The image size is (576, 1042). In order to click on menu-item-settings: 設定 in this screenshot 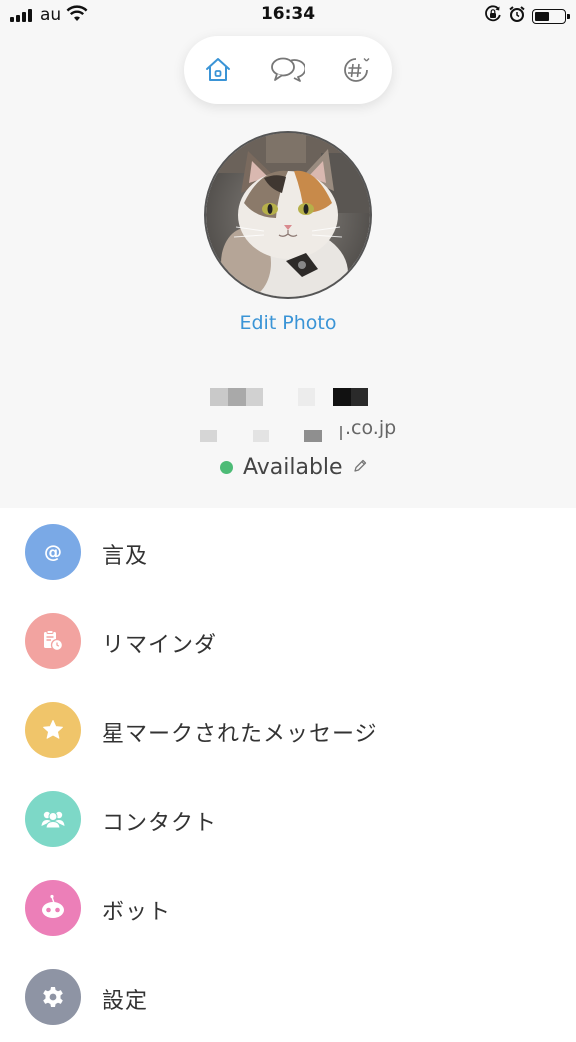, I will do `click(288, 997)`.